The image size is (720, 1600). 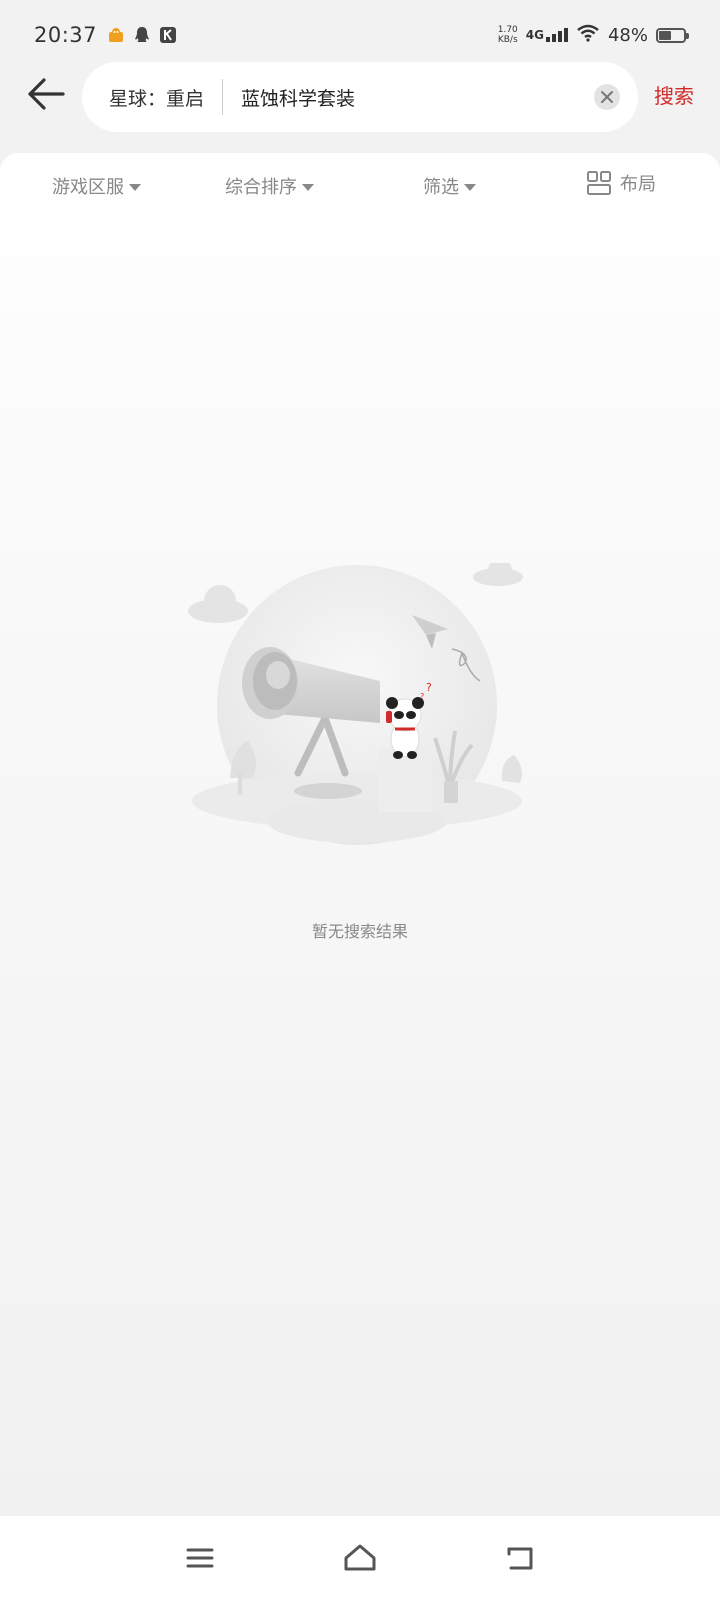 I want to click on filter-server-dropdown: 游戏区服, so click(x=96, y=186).